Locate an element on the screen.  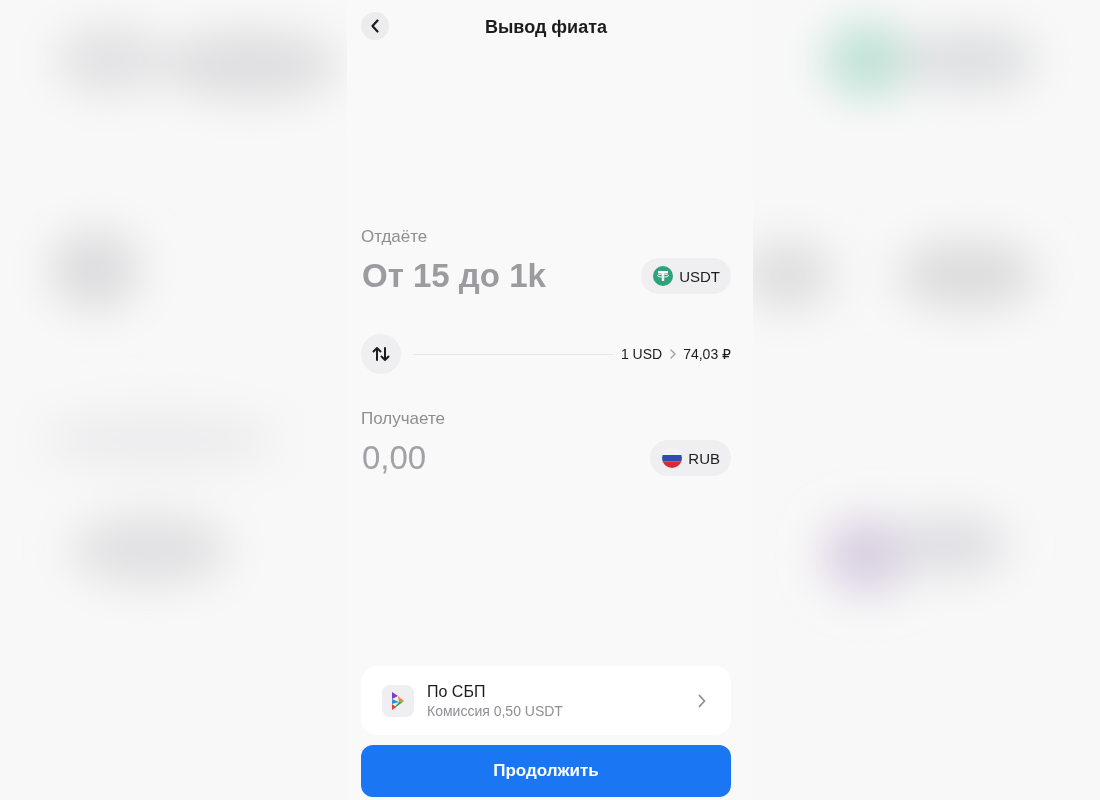
rate-from: 1 USD is located at coordinates (641, 354).